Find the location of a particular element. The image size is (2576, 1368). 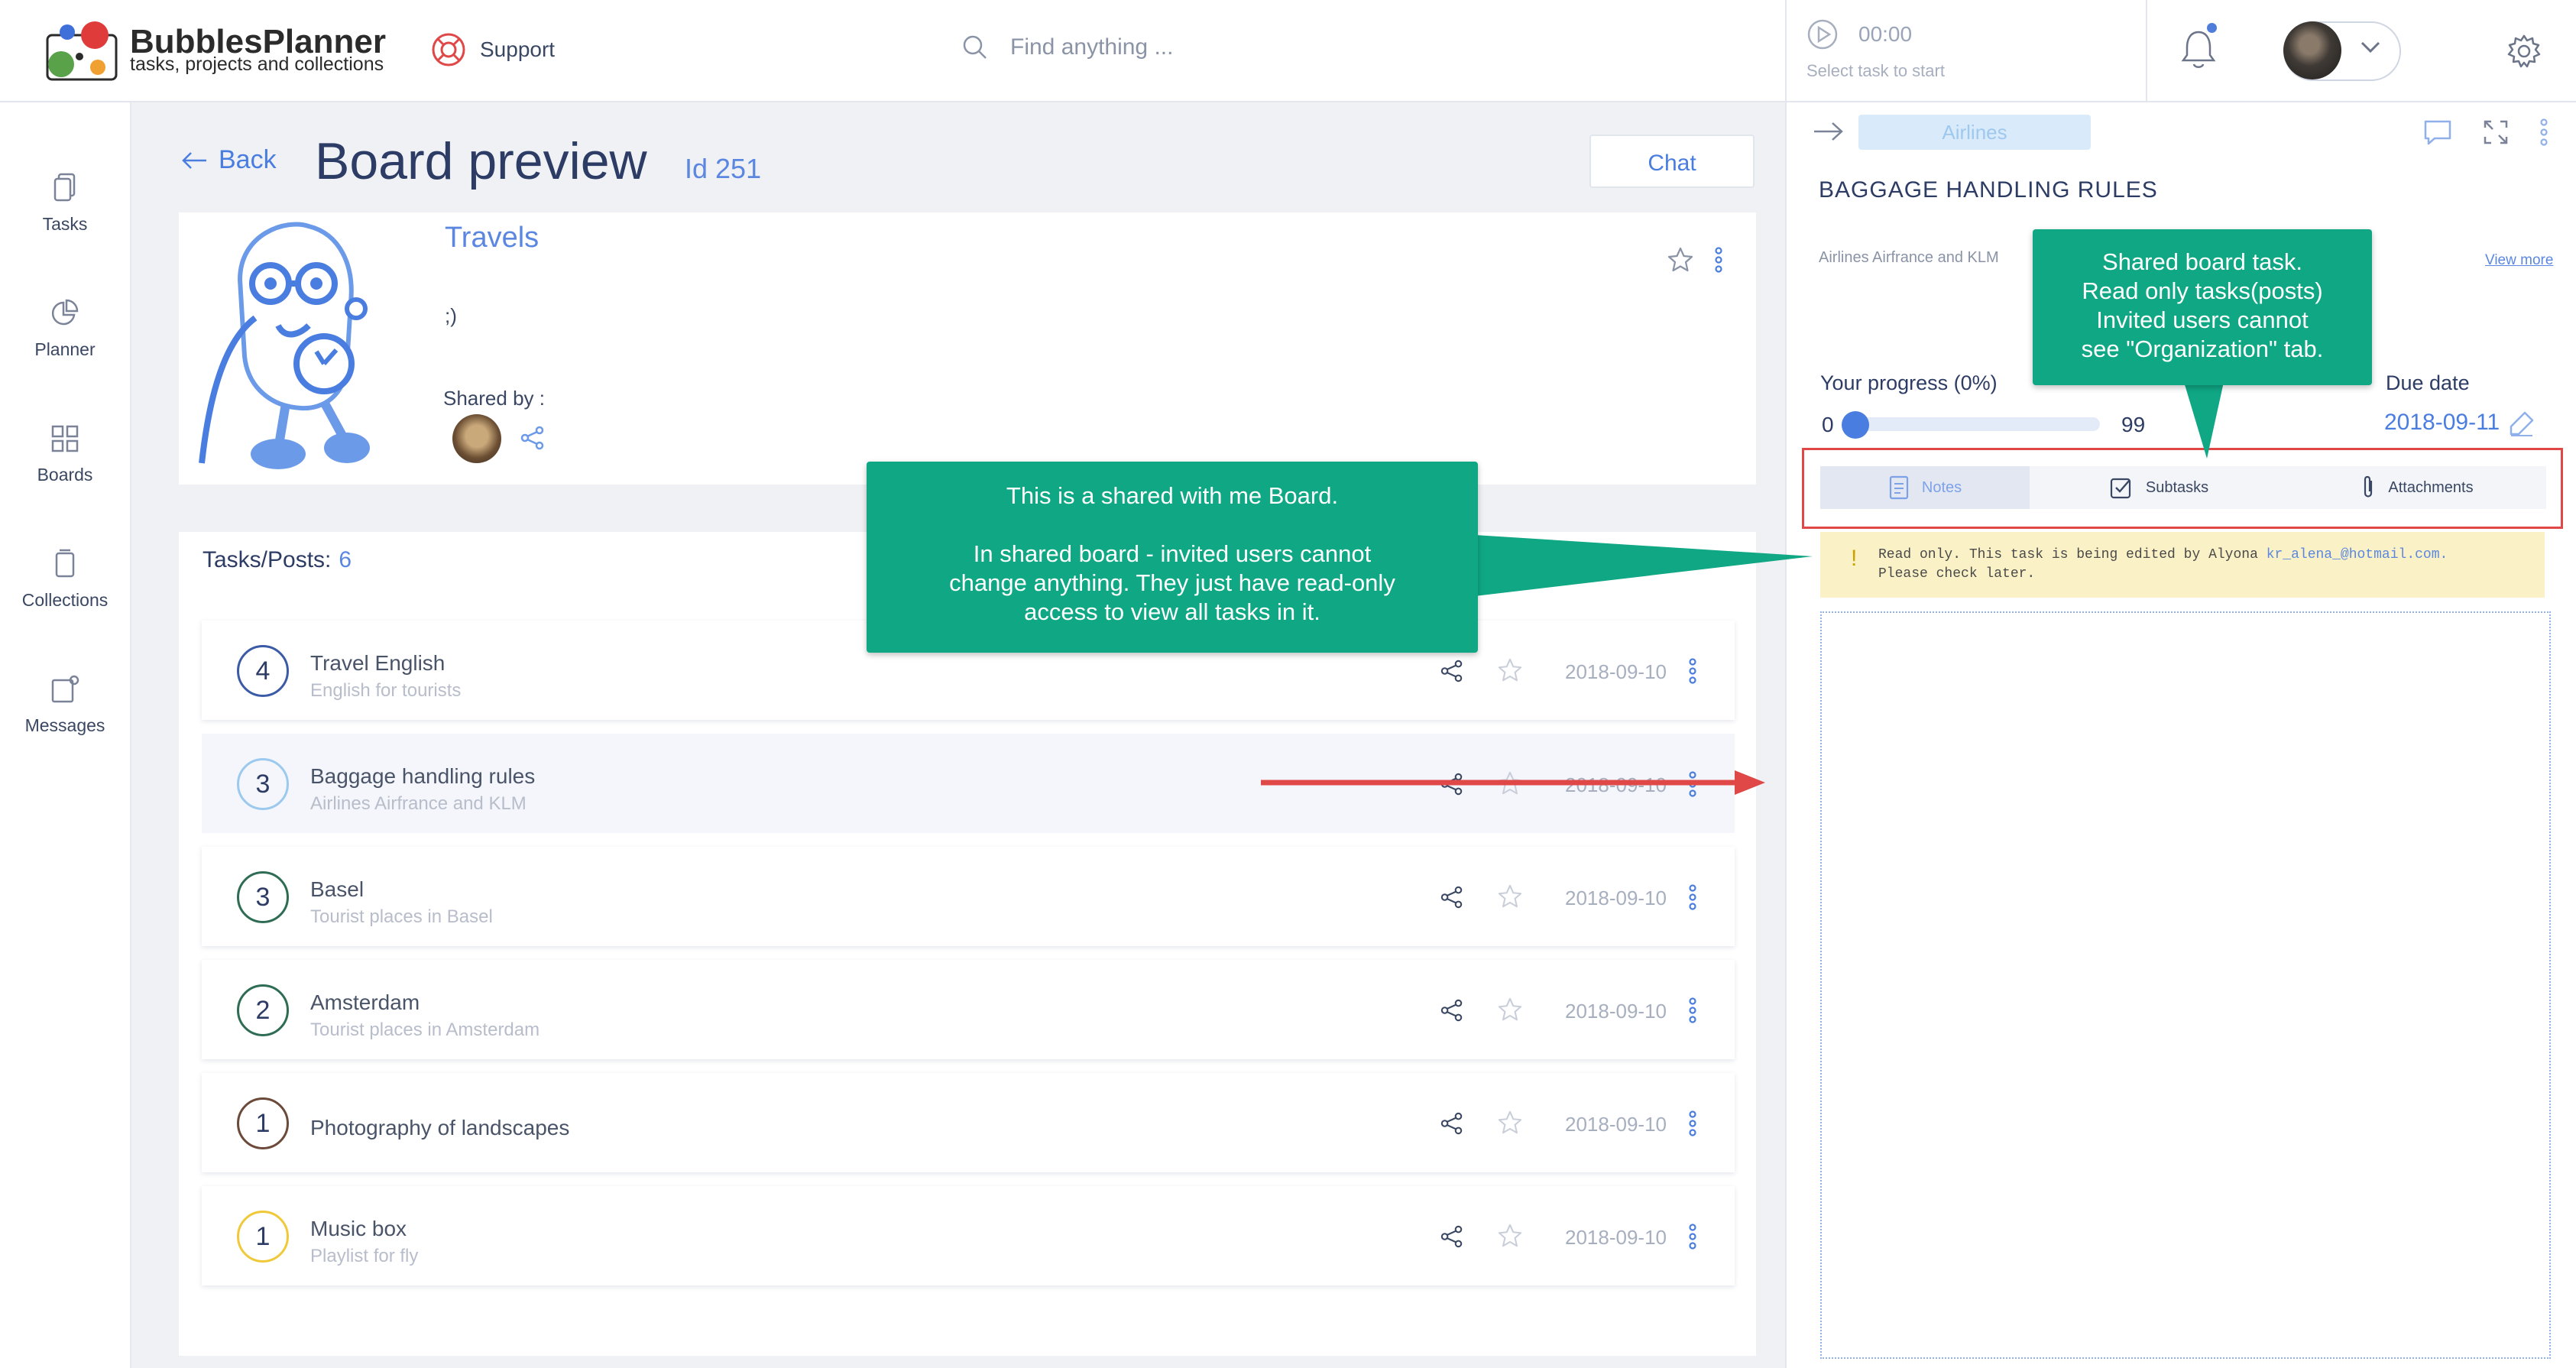

annotation-overlay is located at coordinates (1743, 588).